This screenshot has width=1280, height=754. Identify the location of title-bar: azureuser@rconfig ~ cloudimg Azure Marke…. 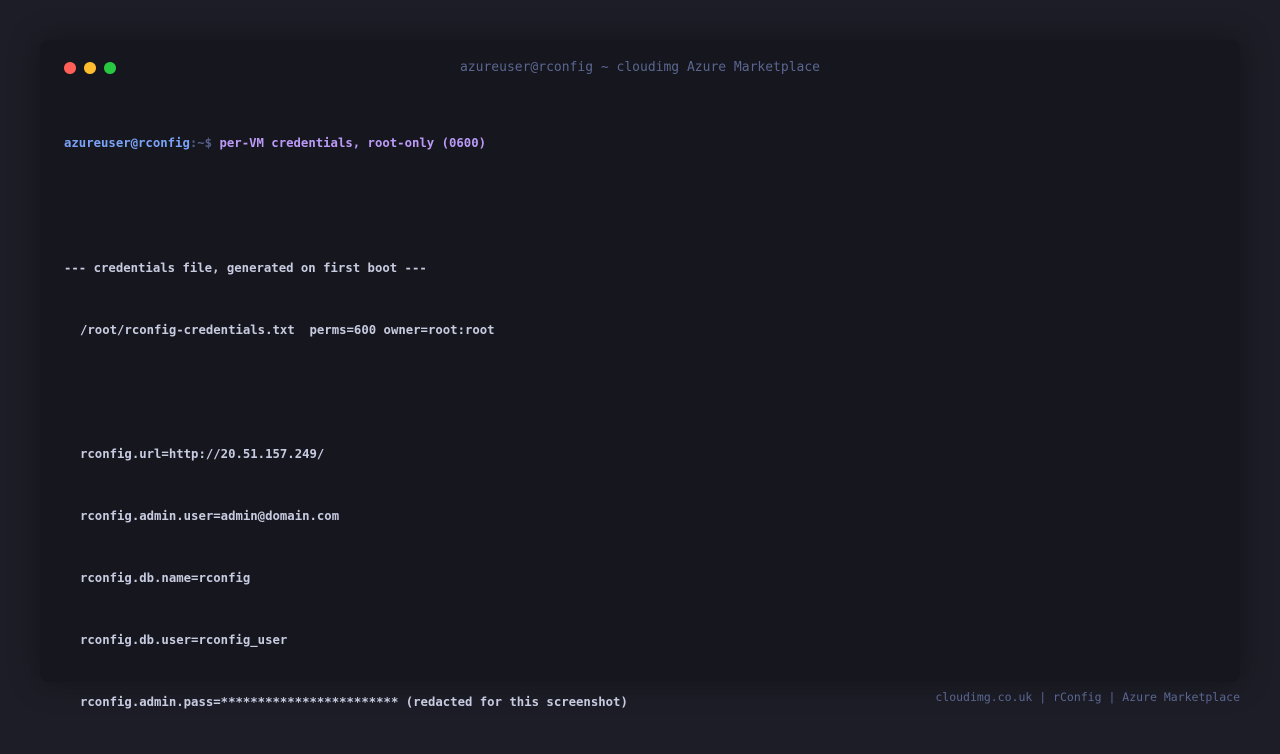
(640, 68).